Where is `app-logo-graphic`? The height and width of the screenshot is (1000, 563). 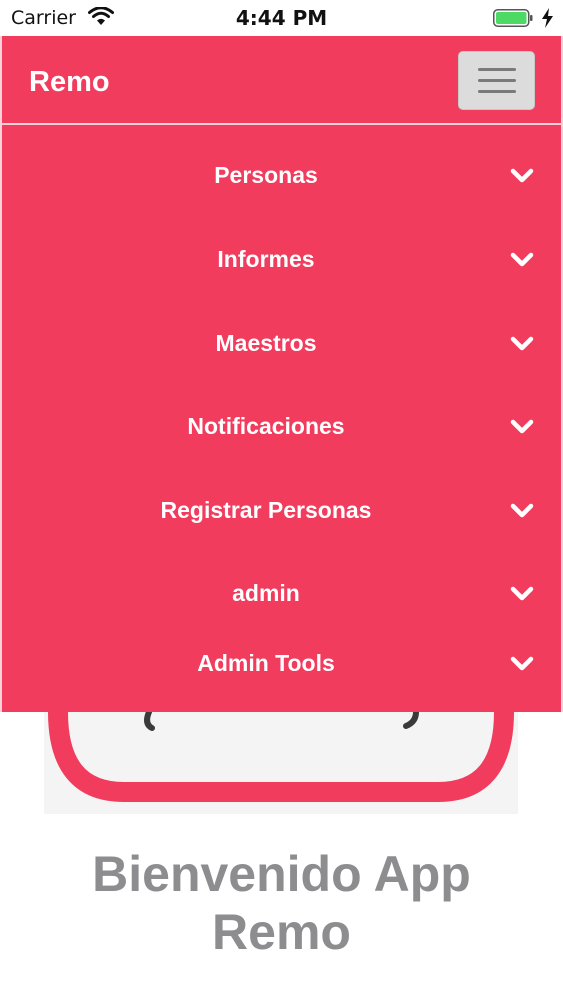
app-logo-graphic is located at coordinates (281, 757).